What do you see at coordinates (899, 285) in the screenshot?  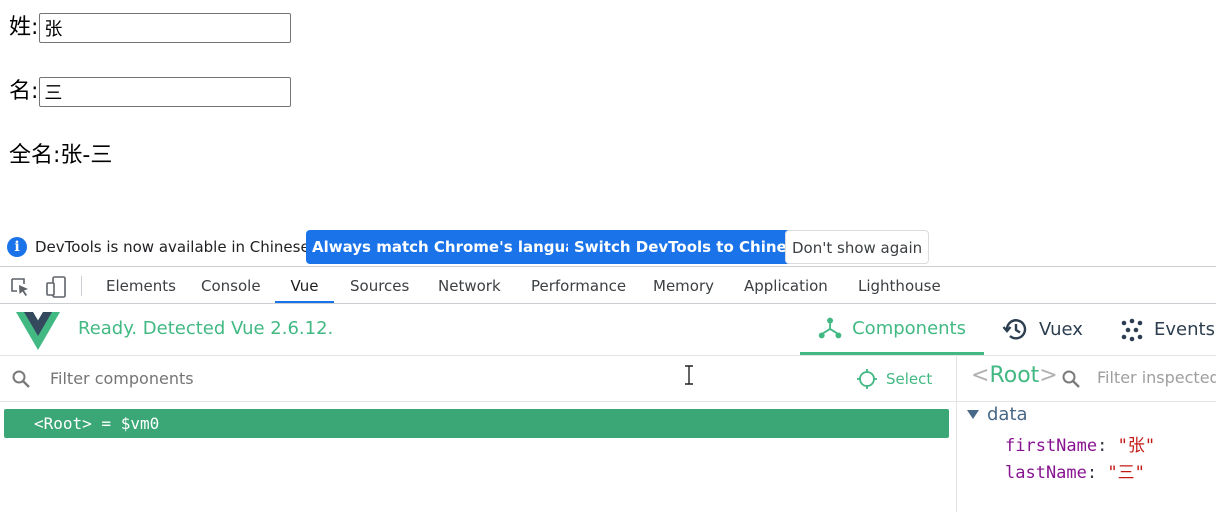 I see `tab-lighthouse: Lighthouse` at bounding box center [899, 285].